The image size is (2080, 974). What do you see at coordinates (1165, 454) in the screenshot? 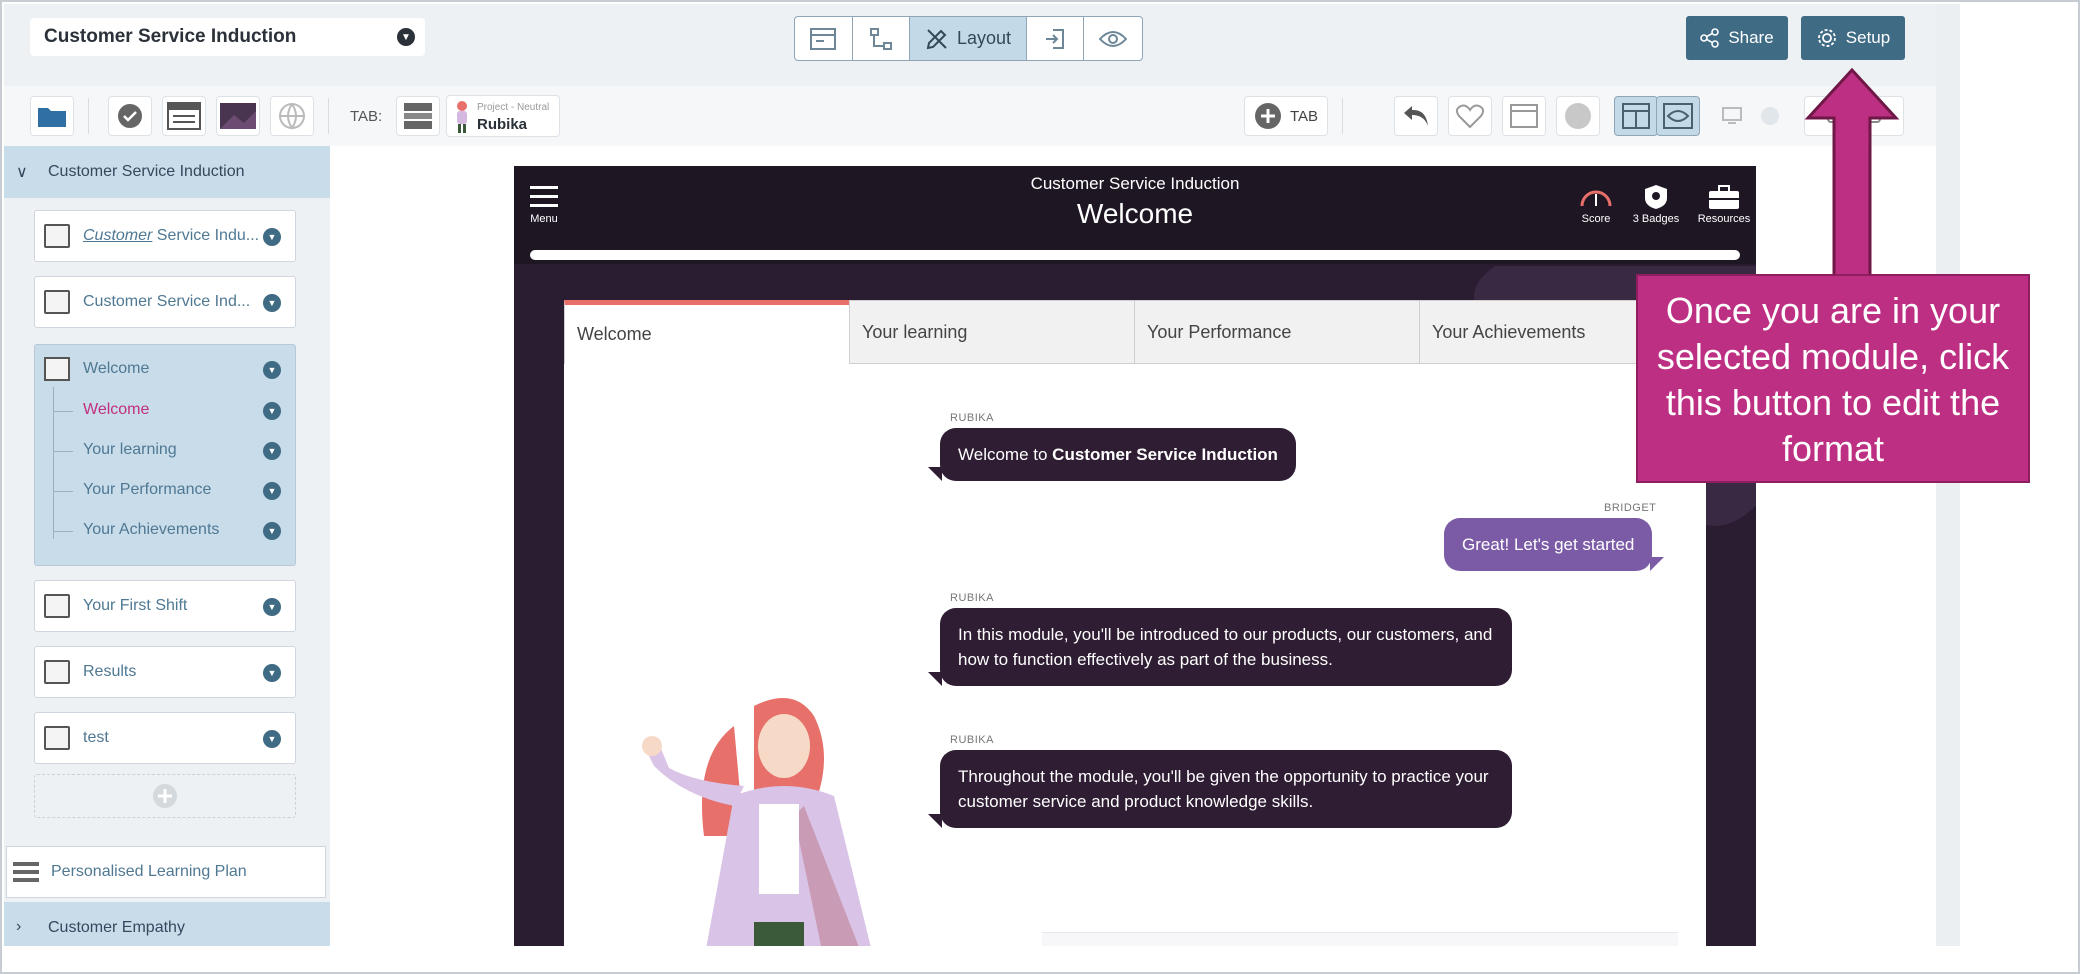
I see `chat-text-bold: Customer Service Induction` at bounding box center [1165, 454].